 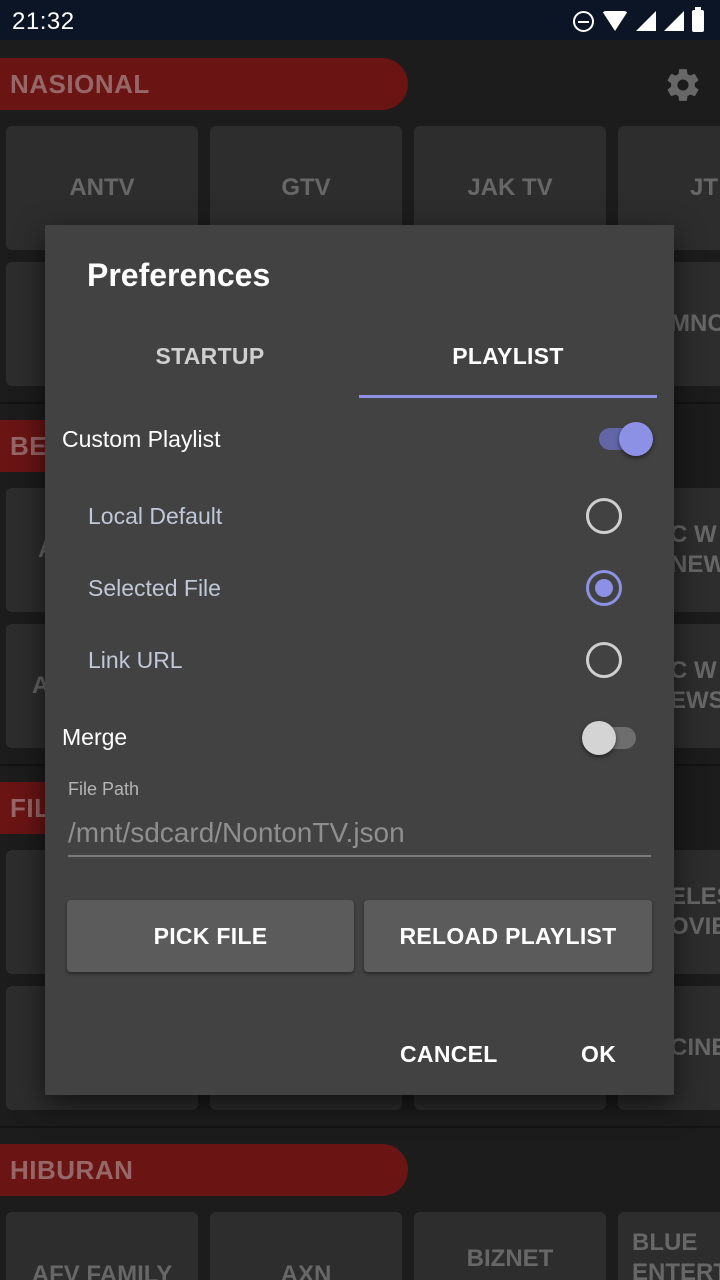 I want to click on tab-startup: STARTUP, so click(x=210, y=360).